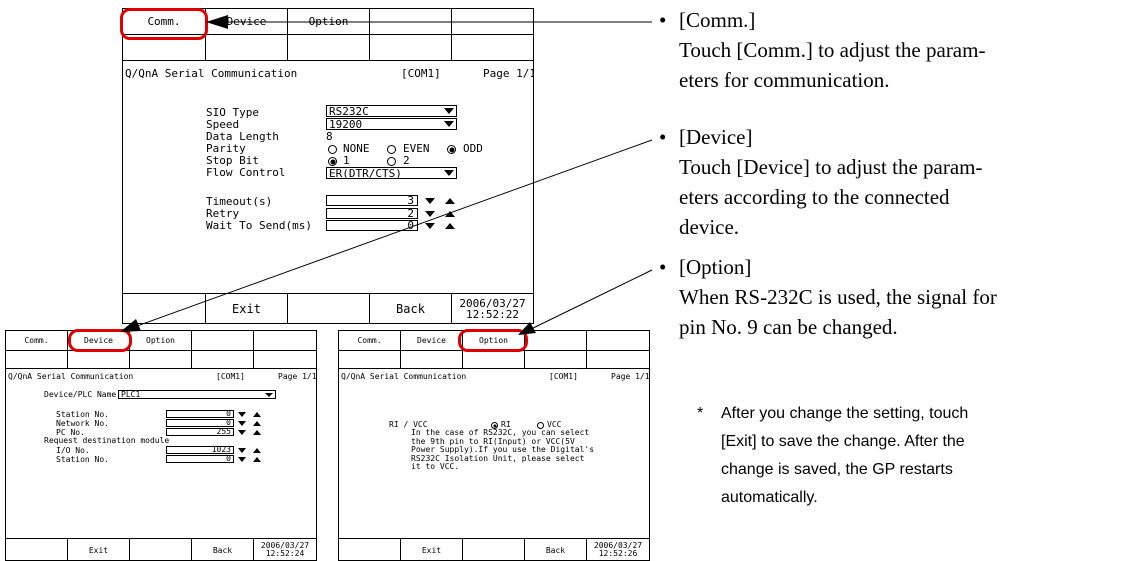 The width and height of the screenshot is (1138, 561). What do you see at coordinates (717, 20) in the screenshot?
I see `comm-annotation-title: [Comm.]` at bounding box center [717, 20].